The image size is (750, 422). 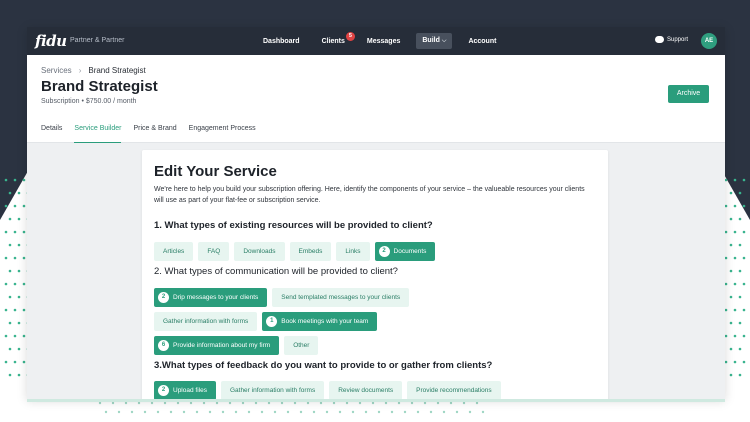 I want to click on avatar: AE, so click(x=709, y=41).